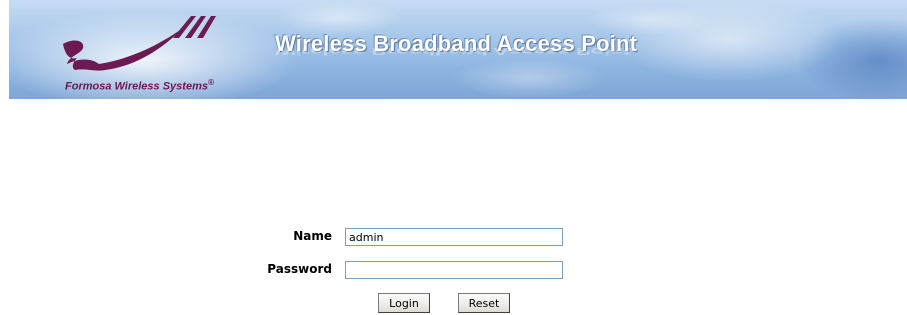  I want to click on name-label: Name, so click(312, 236).